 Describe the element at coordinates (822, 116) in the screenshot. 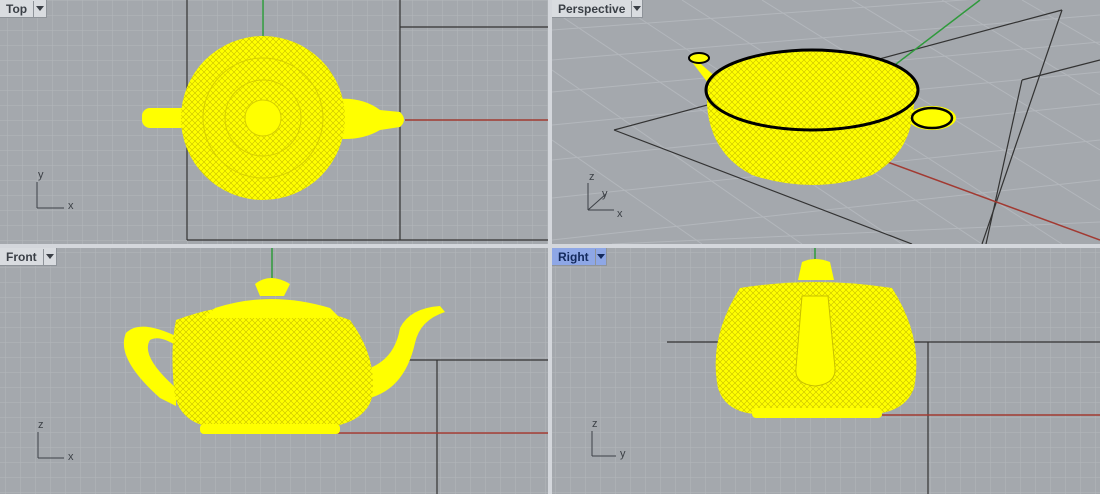

I see `teapot-perspective-view` at that location.